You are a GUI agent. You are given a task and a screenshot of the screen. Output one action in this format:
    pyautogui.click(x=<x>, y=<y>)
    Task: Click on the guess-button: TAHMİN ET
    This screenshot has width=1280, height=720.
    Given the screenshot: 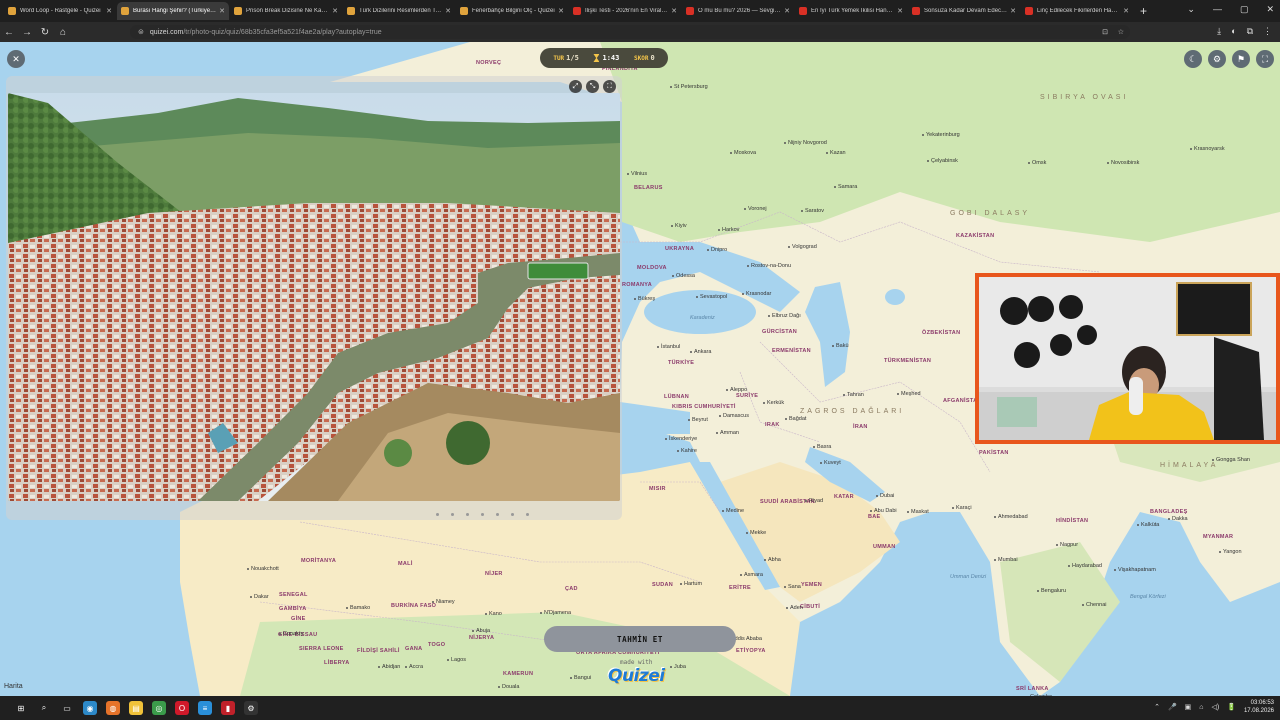 What is the action you would take?
    pyautogui.click(x=640, y=639)
    